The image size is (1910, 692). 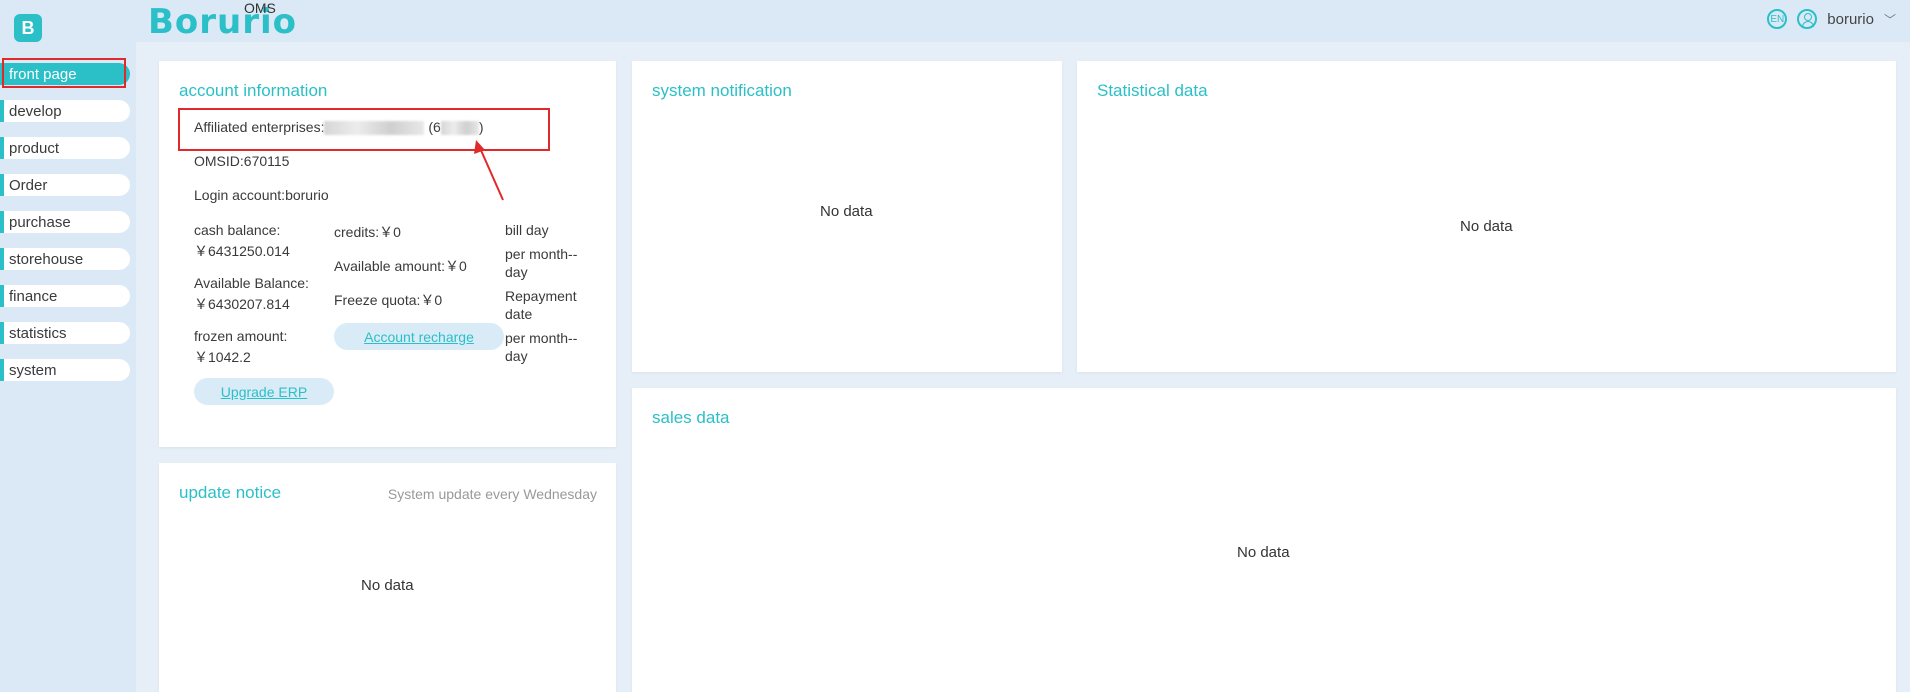 What do you see at coordinates (251, 283) in the screenshot?
I see `available-balance-label: Available Balance:` at bounding box center [251, 283].